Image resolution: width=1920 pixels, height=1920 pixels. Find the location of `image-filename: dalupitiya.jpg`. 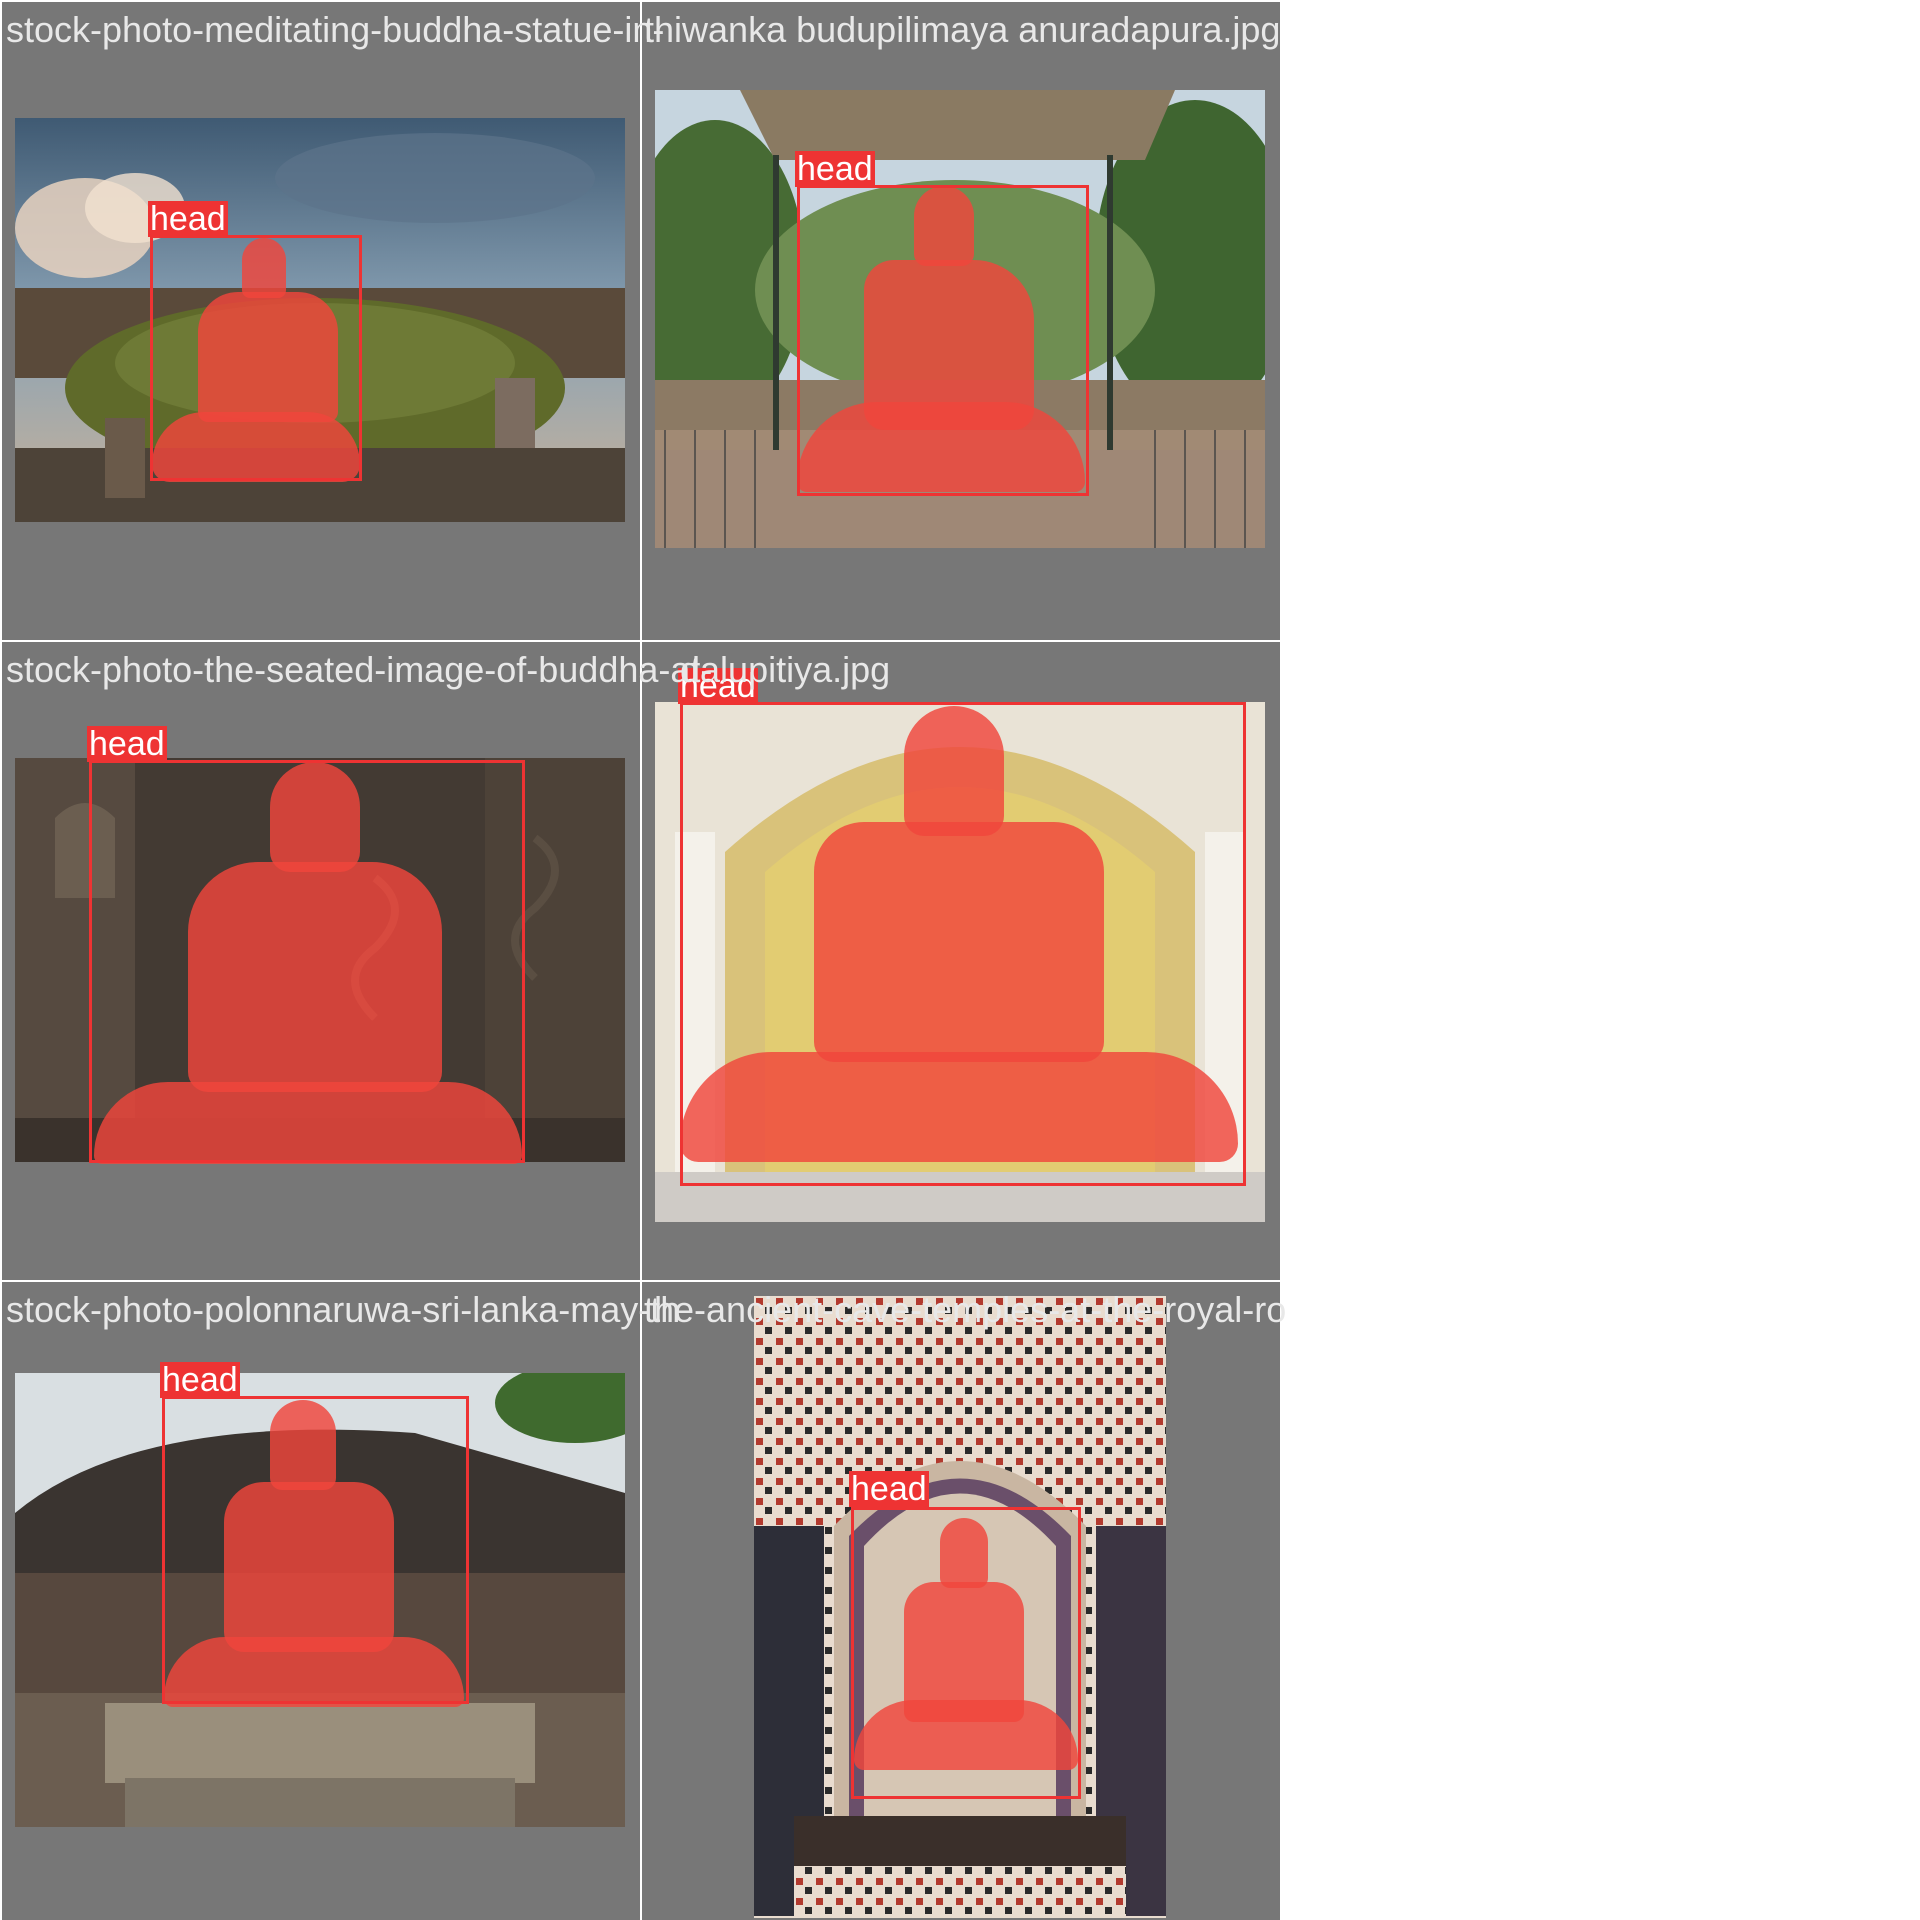

image-filename: dalupitiya.jpg is located at coordinates (785, 669).